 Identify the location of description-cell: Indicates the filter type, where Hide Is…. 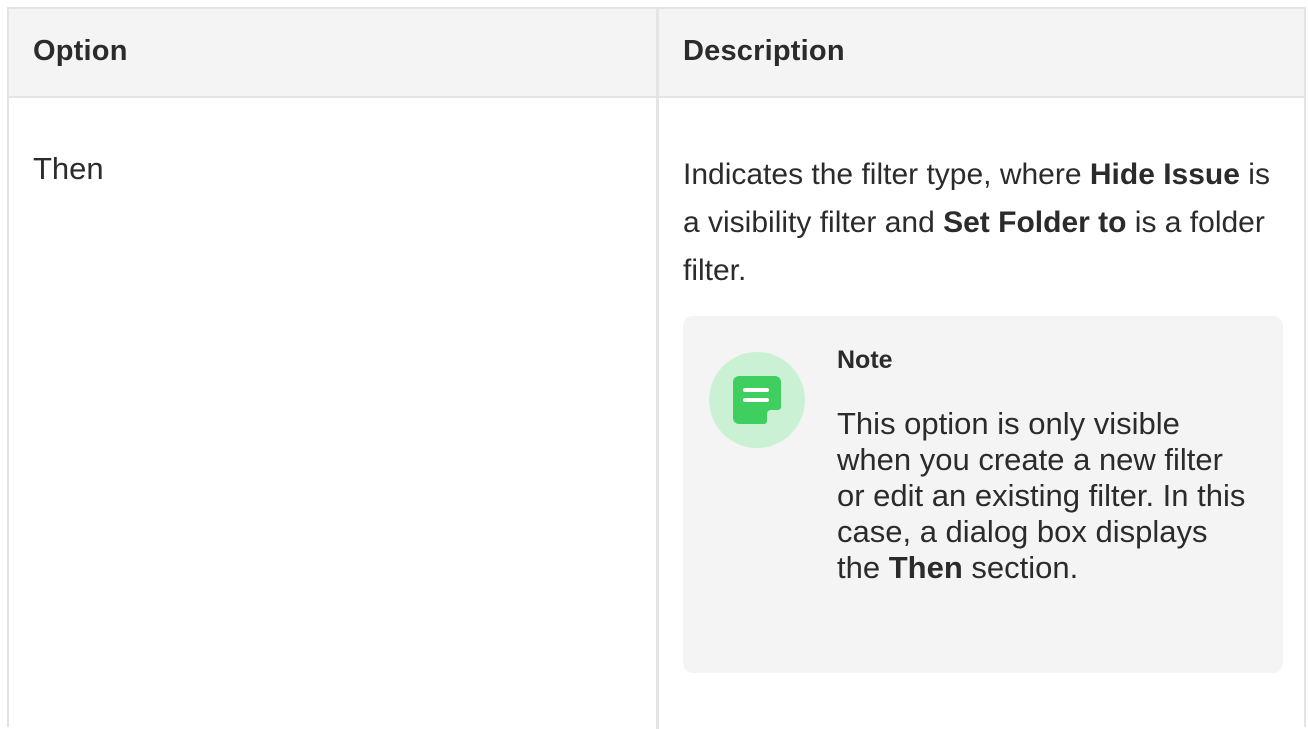
(983, 223).